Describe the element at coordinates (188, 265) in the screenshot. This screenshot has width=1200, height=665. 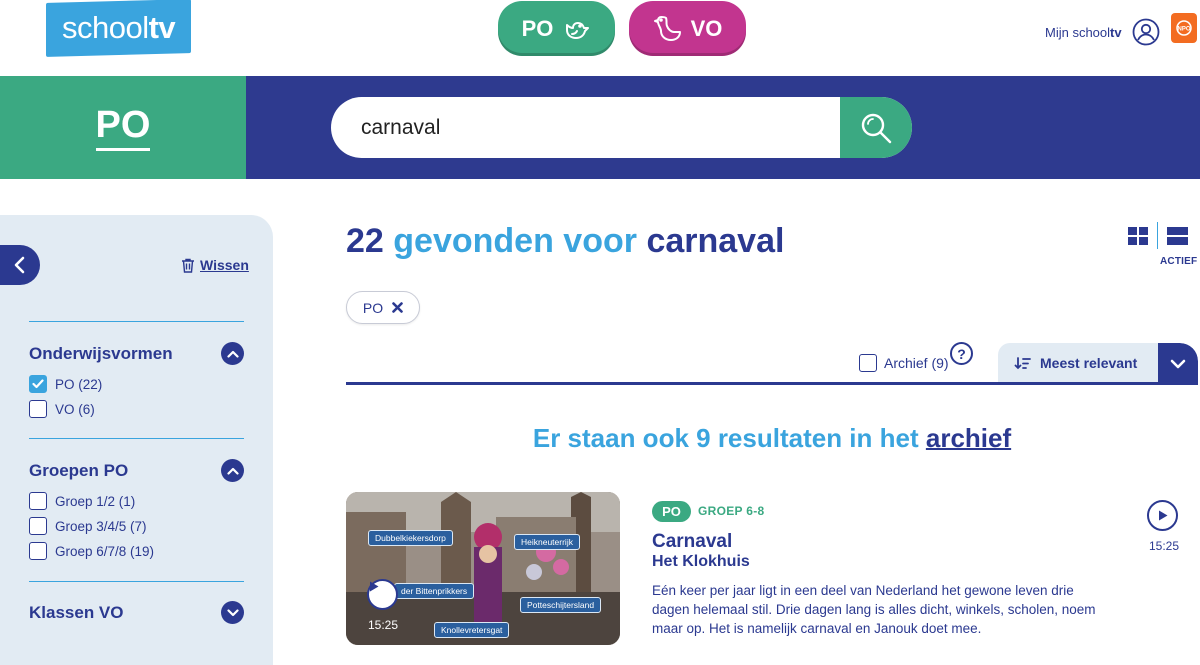
I see `trash-icon` at that location.